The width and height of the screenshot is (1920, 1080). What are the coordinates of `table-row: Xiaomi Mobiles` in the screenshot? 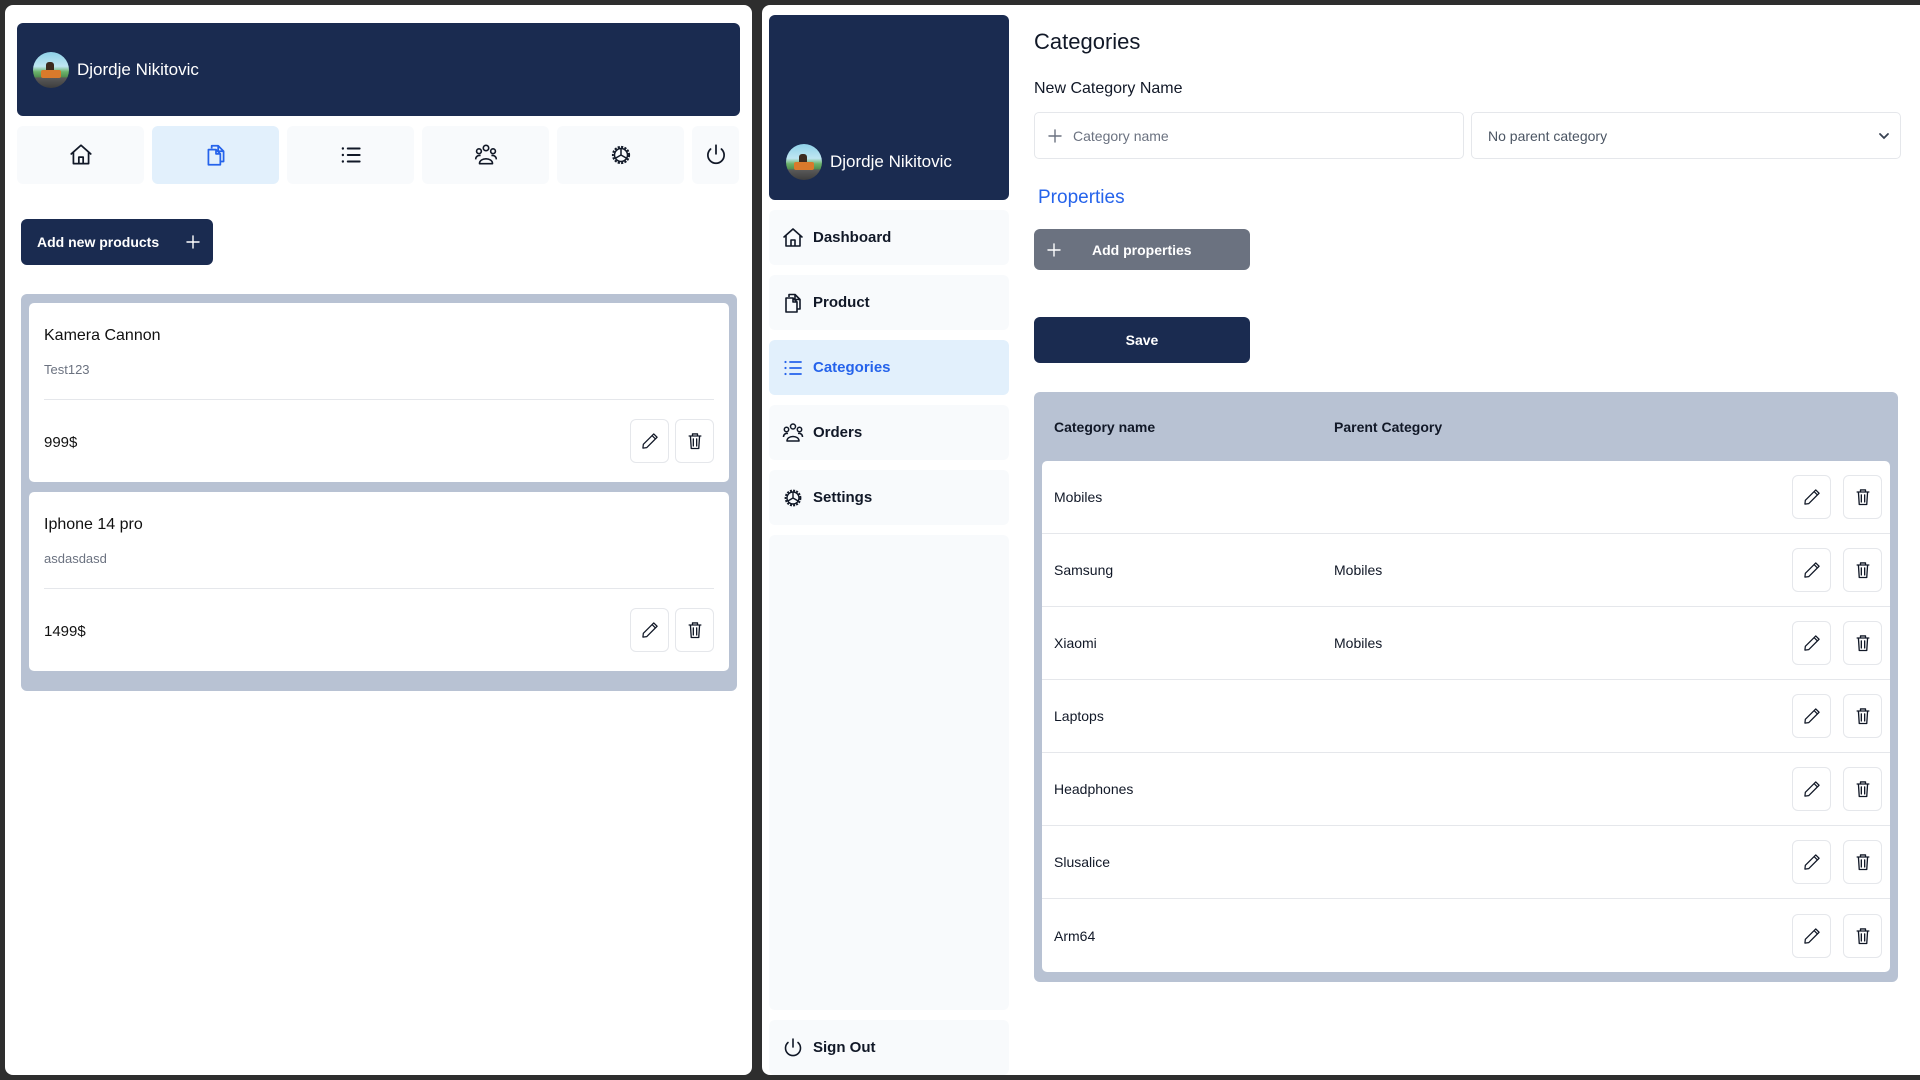 It's located at (1466, 643).